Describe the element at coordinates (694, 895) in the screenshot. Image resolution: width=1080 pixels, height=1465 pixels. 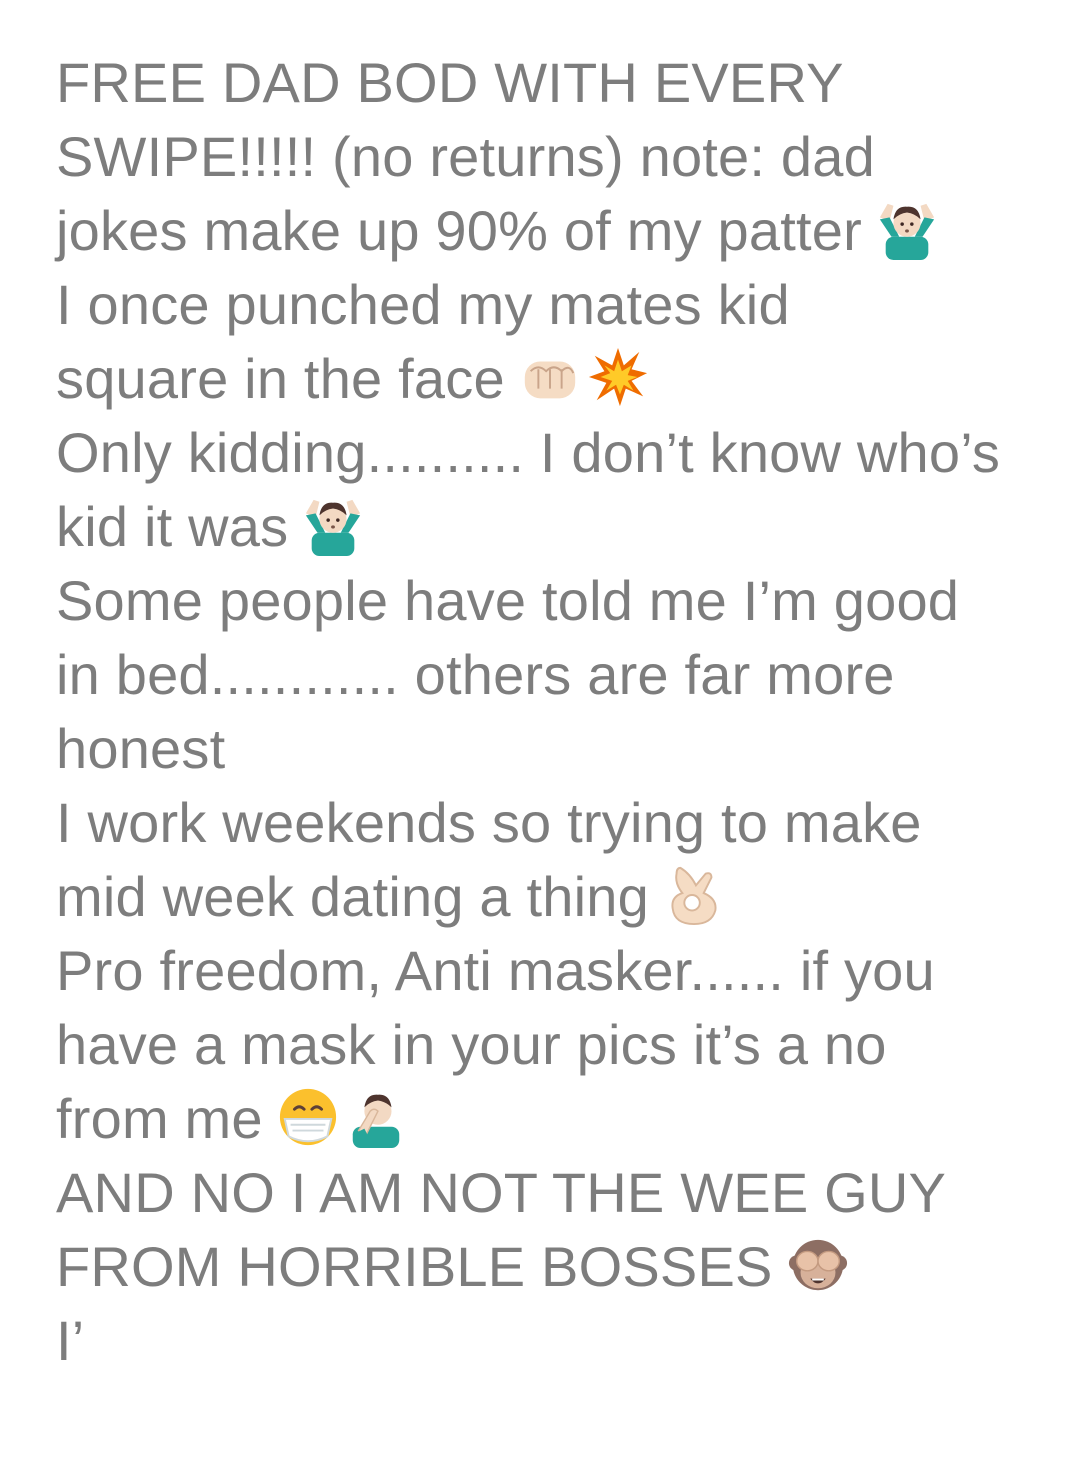
I see `ok-hand-icon` at that location.